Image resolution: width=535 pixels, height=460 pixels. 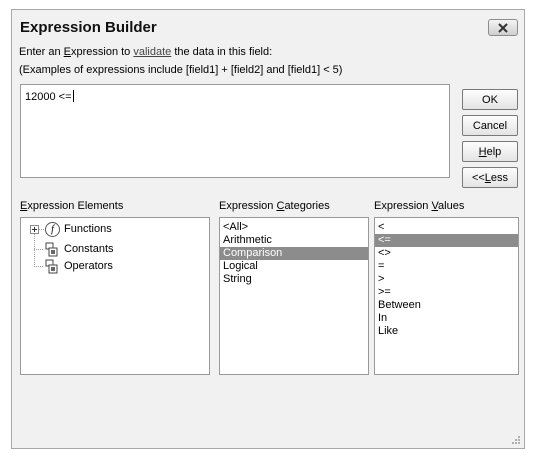 I want to click on tree-item-label: Constants, so click(x=89, y=249).